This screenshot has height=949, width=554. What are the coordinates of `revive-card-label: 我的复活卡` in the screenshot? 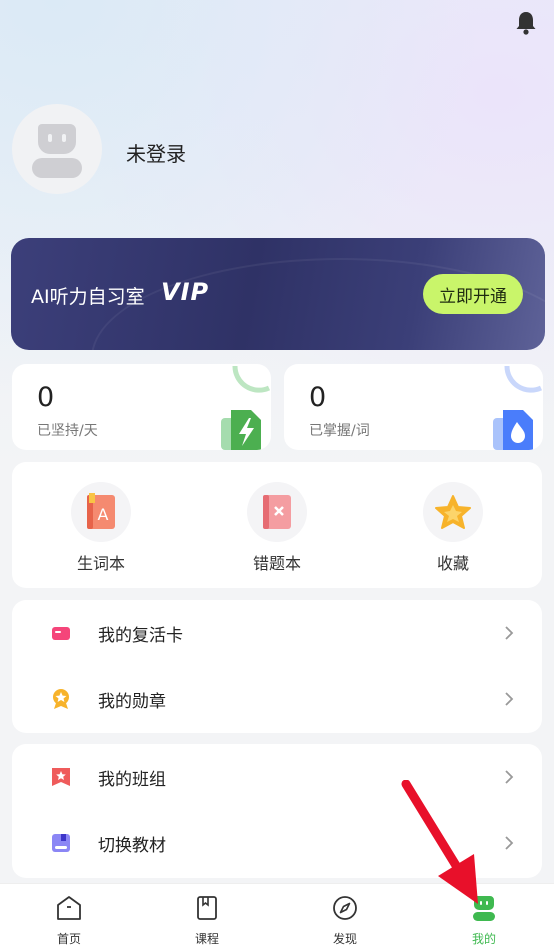 It's located at (140, 635).